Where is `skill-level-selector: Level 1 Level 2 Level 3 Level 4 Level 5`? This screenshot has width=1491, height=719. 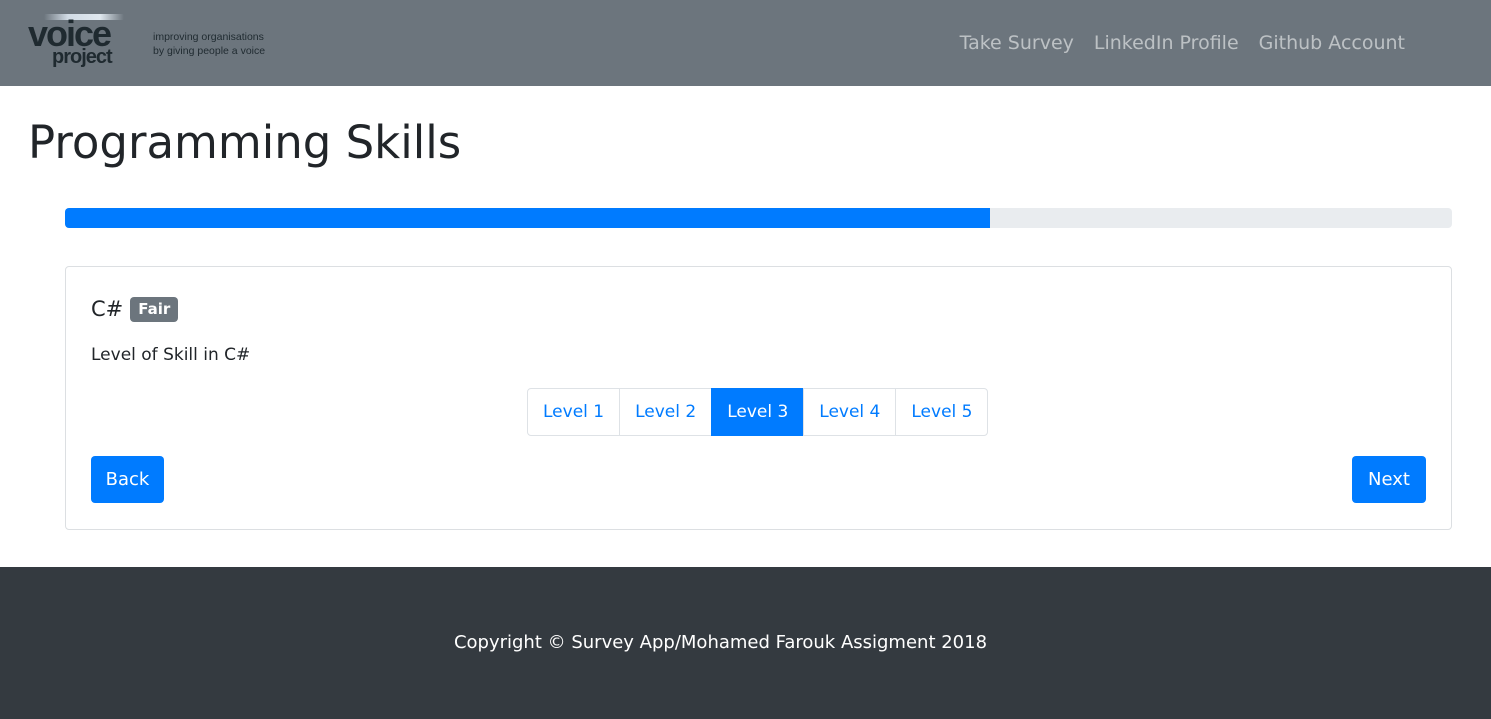
skill-level-selector: Level 1 Level 2 Level 3 Level 4 Level 5 is located at coordinates (758, 412).